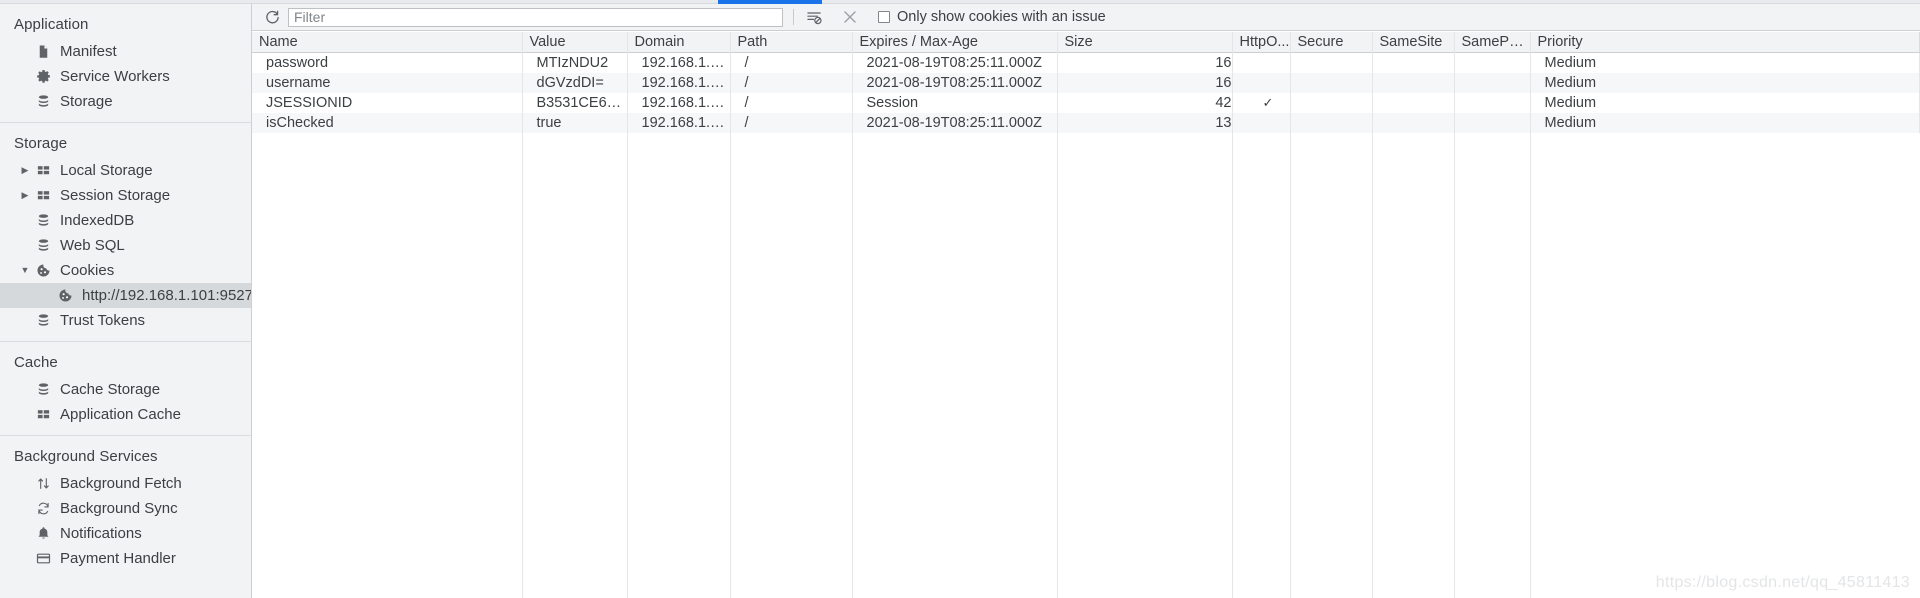 This screenshot has height=598, width=1920. What do you see at coordinates (814, 17) in the screenshot?
I see `clear-filter-icon` at bounding box center [814, 17].